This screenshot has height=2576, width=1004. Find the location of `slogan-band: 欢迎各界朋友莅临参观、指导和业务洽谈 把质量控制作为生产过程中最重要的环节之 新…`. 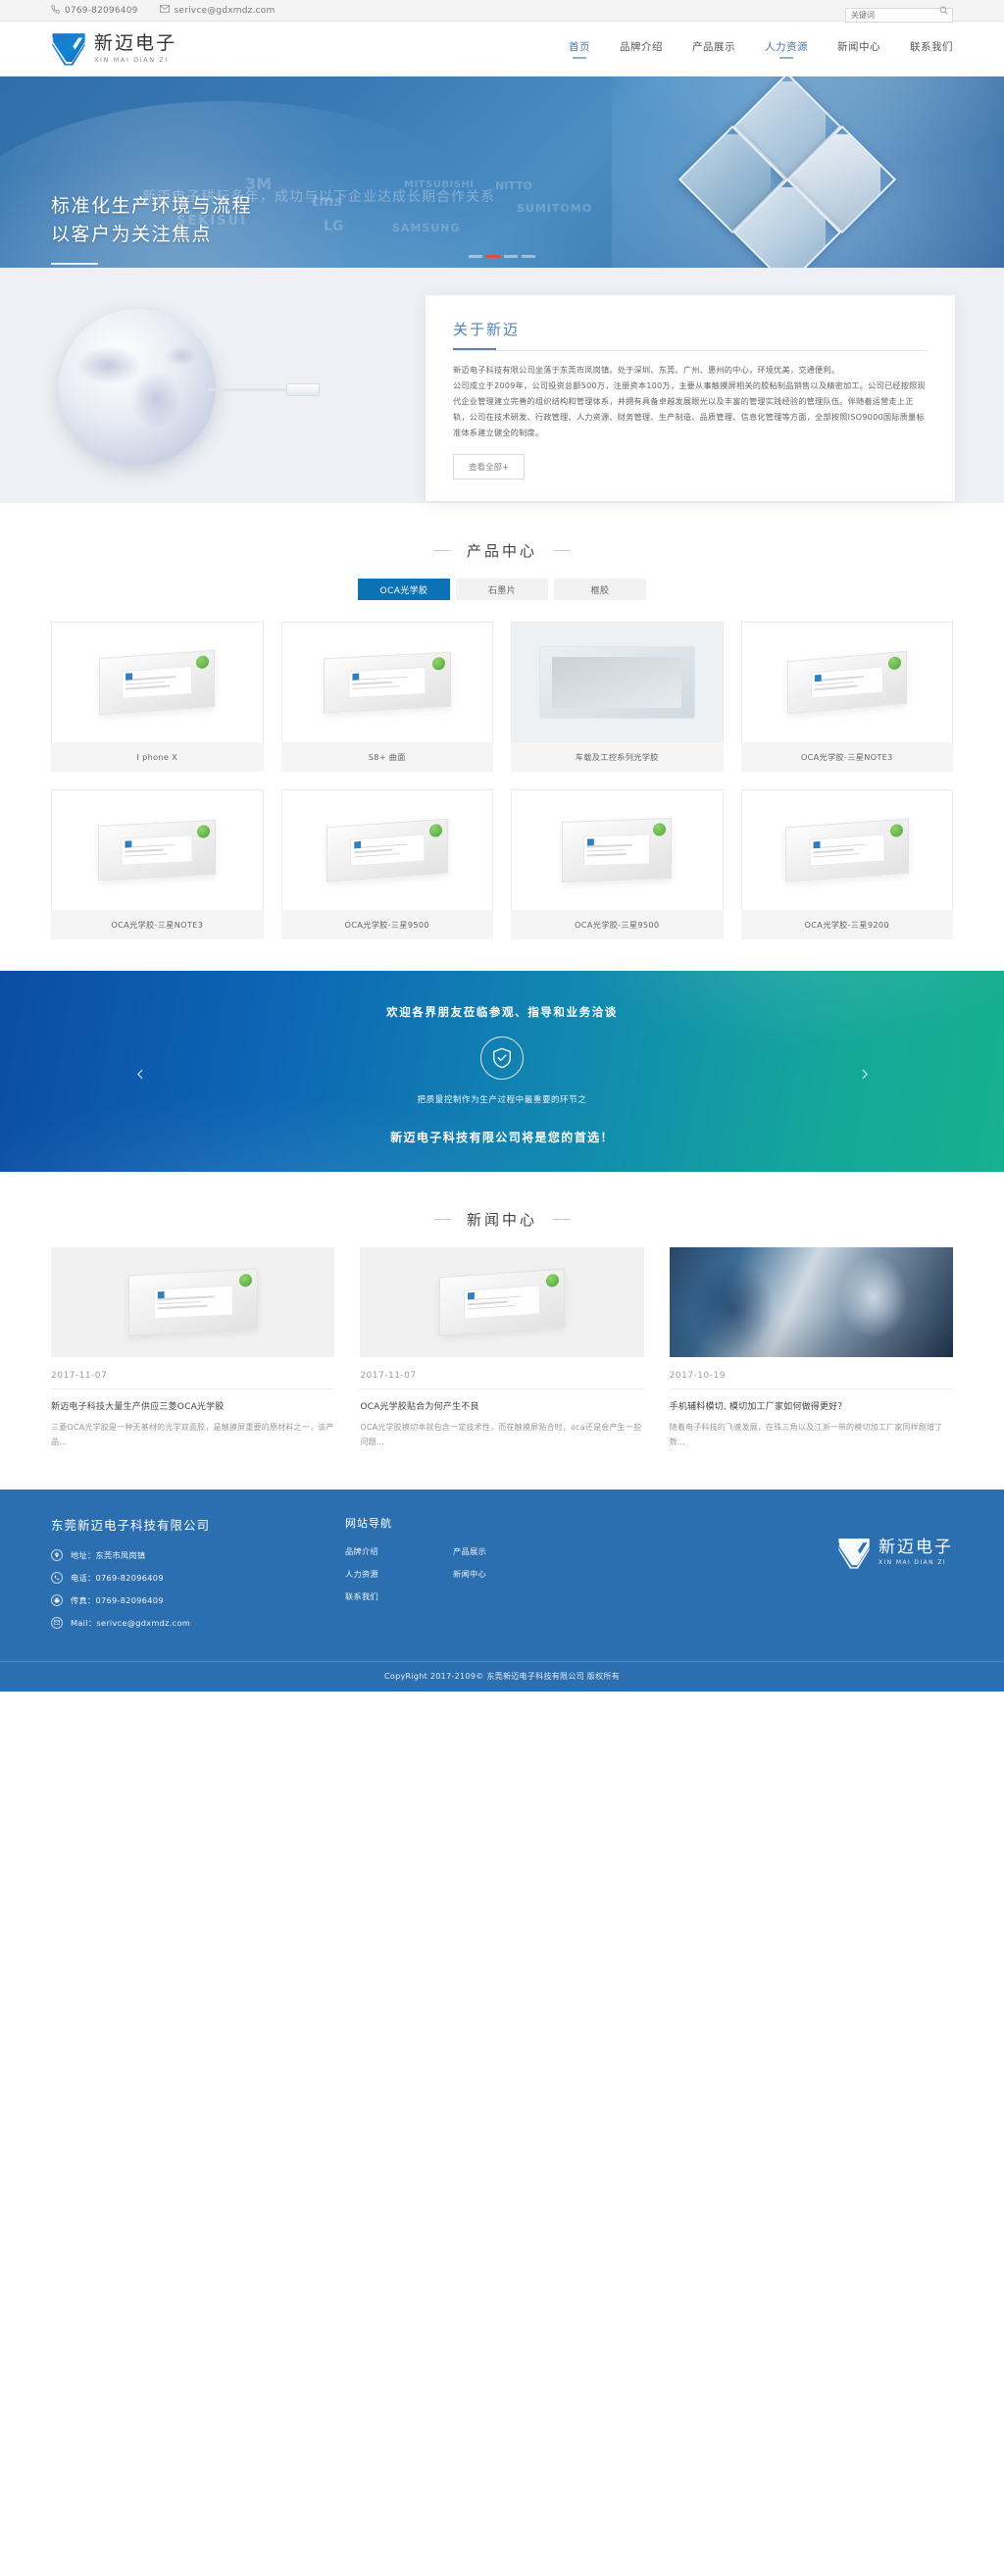

slogan-band: 欢迎各界朋友莅临参观、指导和业务洽谈 把质量控制作为生产过程中最重要的环节之 新… is located at coordinates (502, 1071).